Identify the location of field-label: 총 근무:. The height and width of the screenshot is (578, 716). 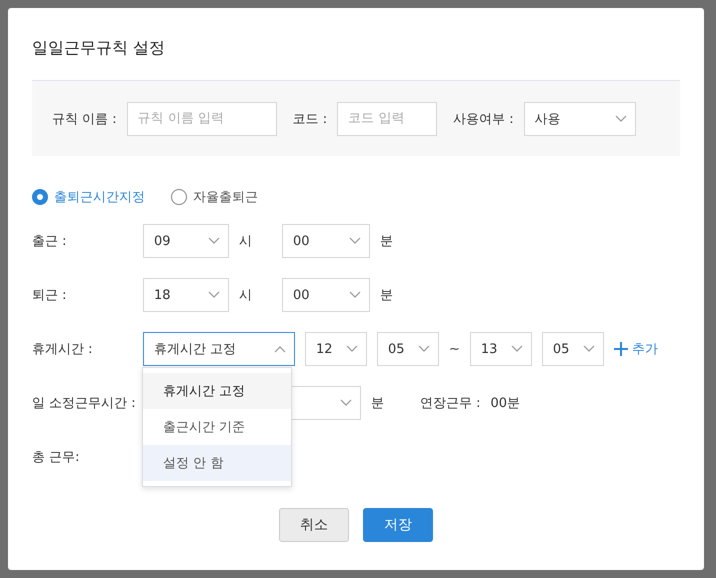
(56, 457).